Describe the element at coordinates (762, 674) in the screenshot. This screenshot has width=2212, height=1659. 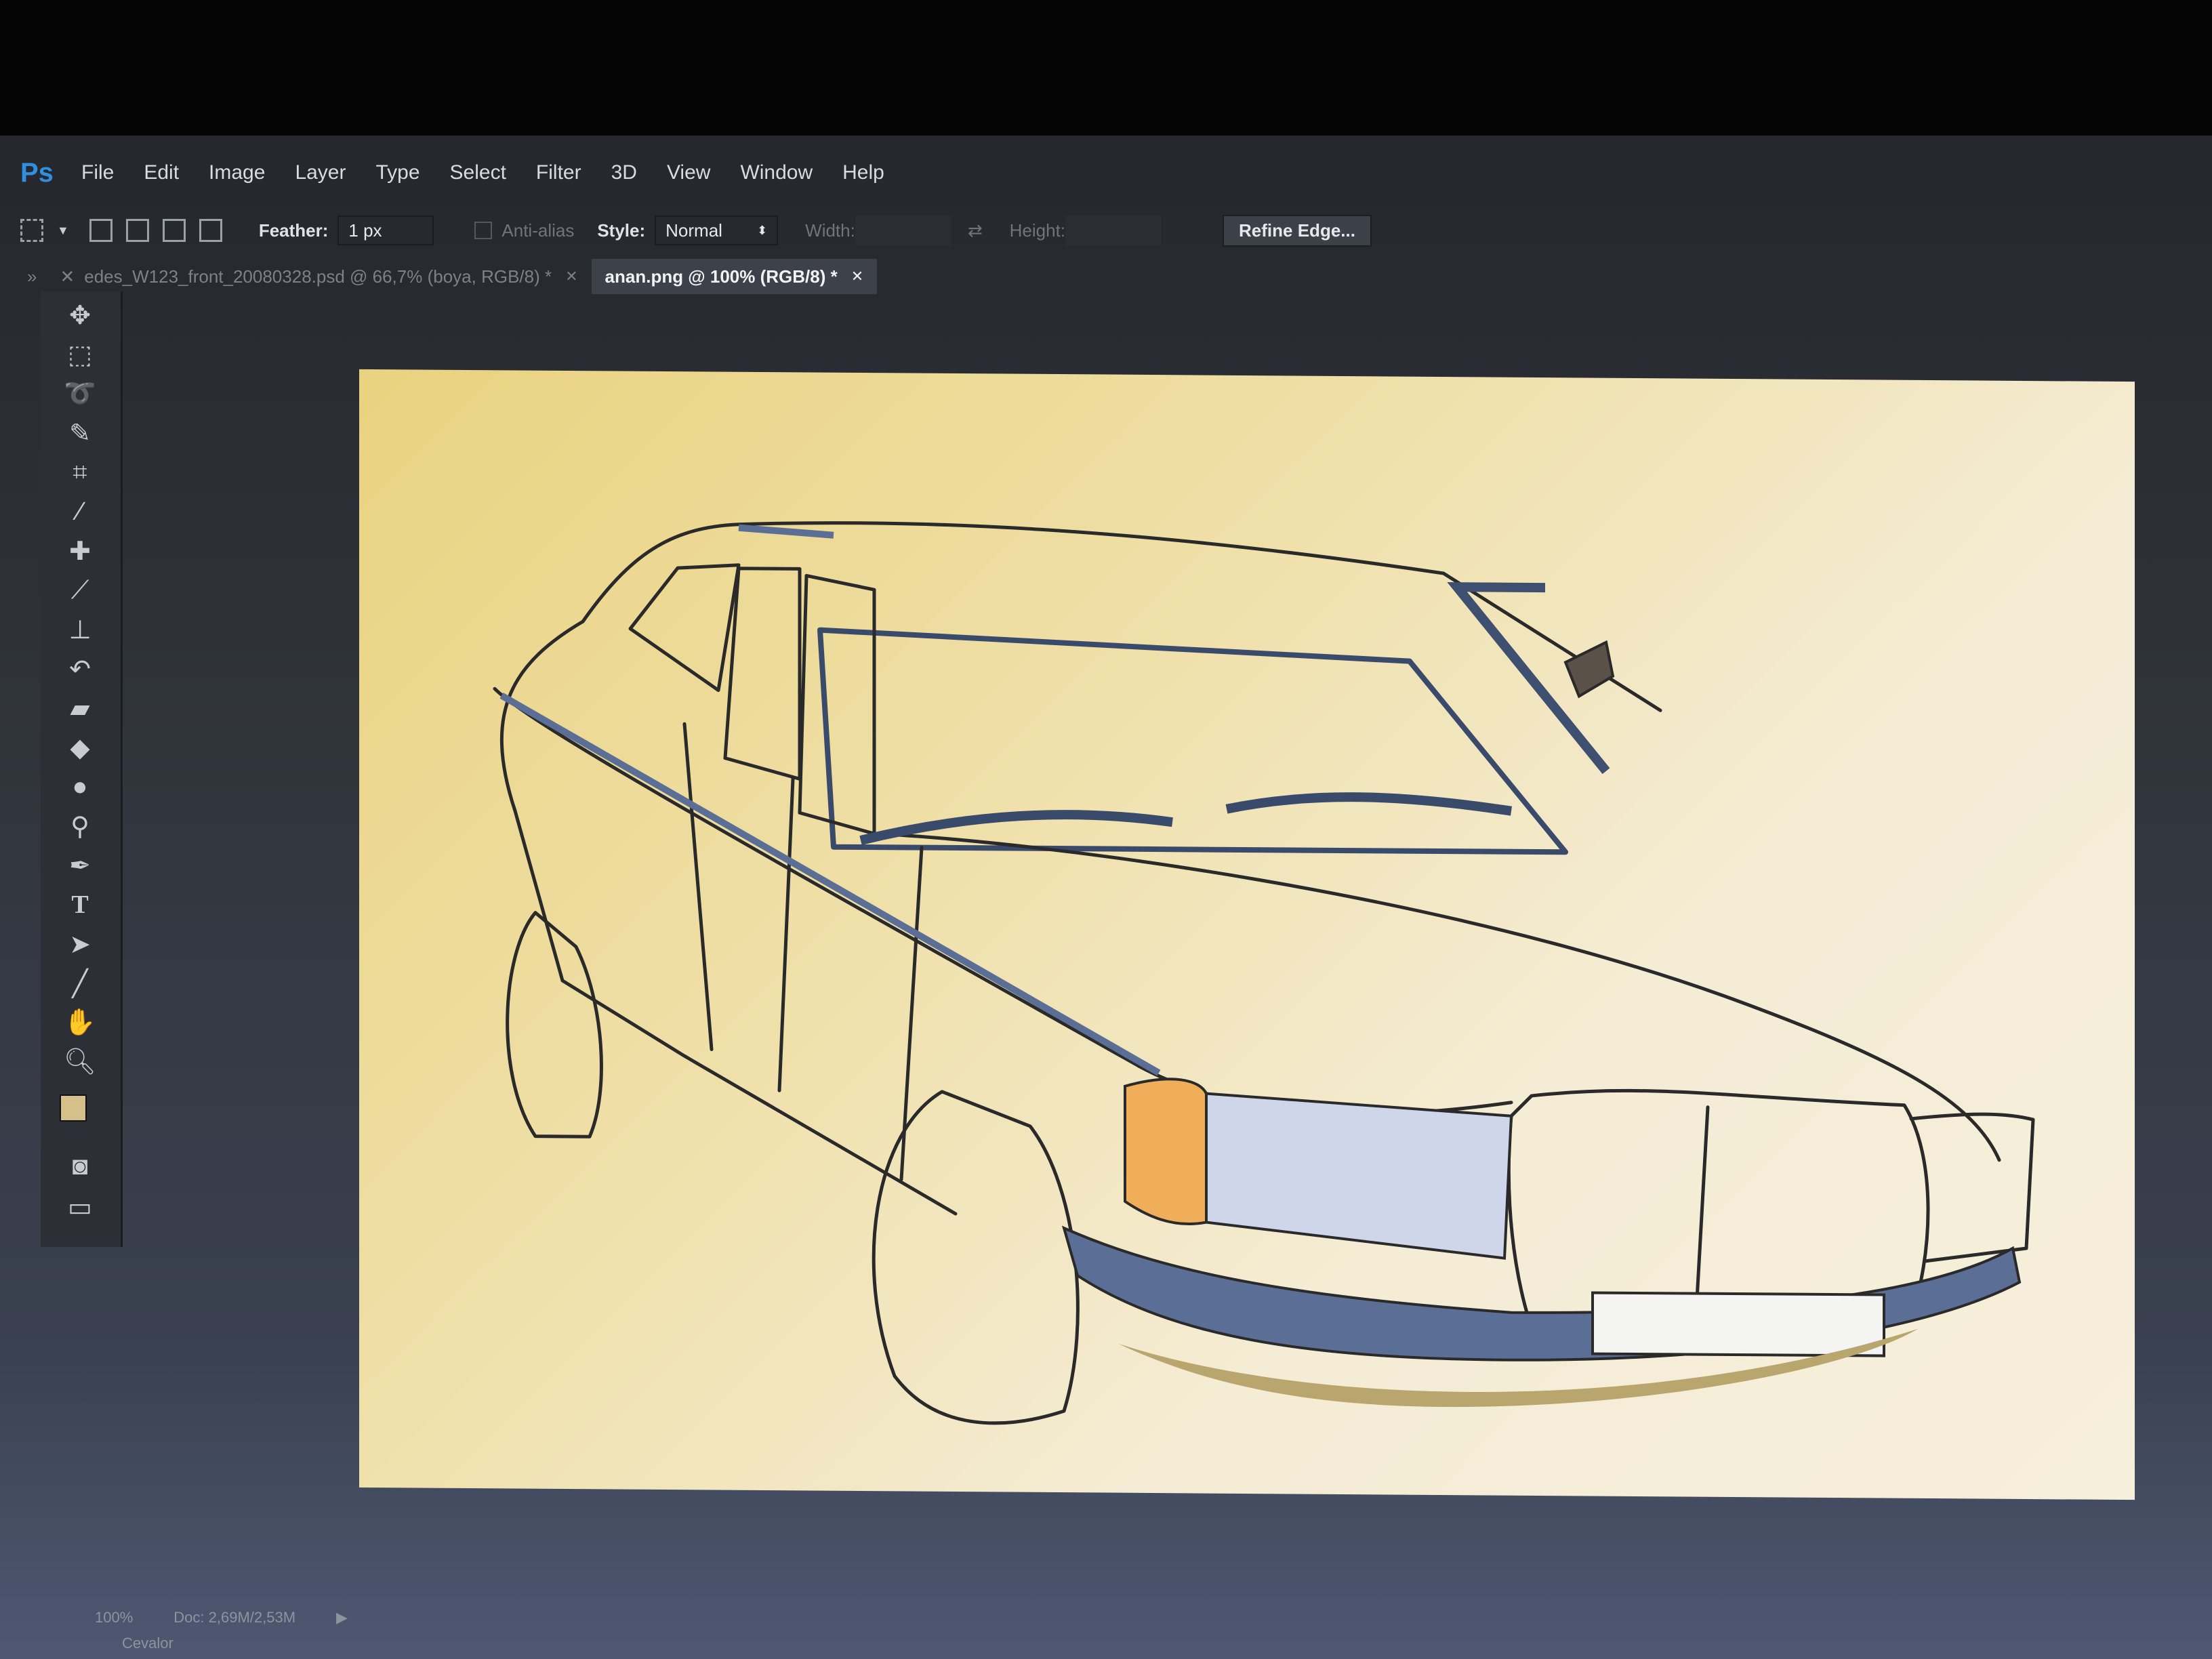
I see `rear-door-window` at that location.